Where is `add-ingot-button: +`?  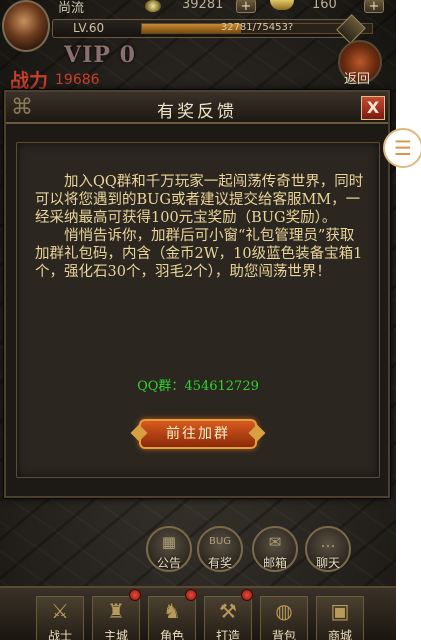 add-ingot-button: + is located at coordinates (374, 7).